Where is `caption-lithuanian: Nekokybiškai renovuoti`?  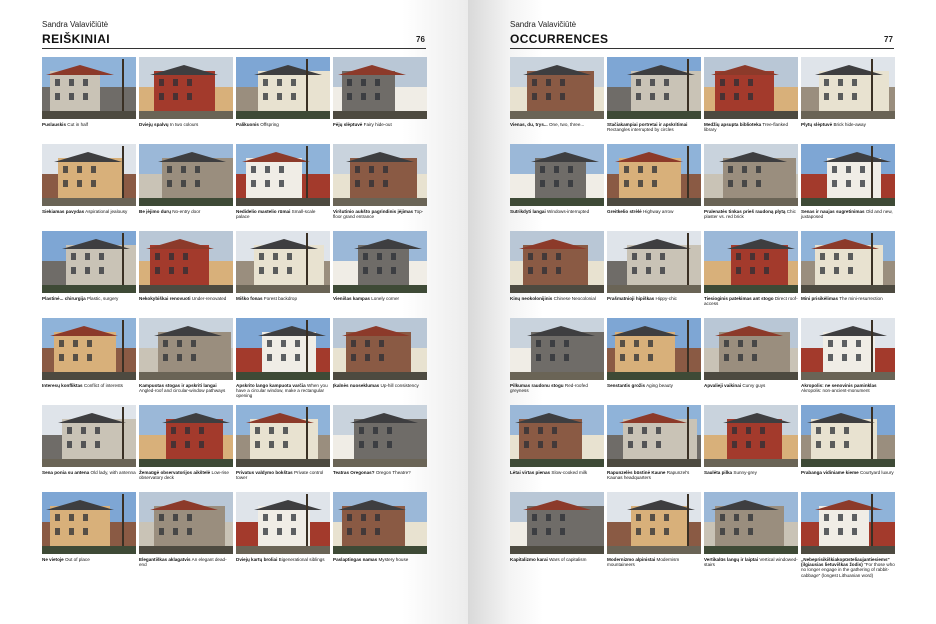 caption-lithuanian: Nekokybiškai renovuoti is located at coordinates (165, 298).